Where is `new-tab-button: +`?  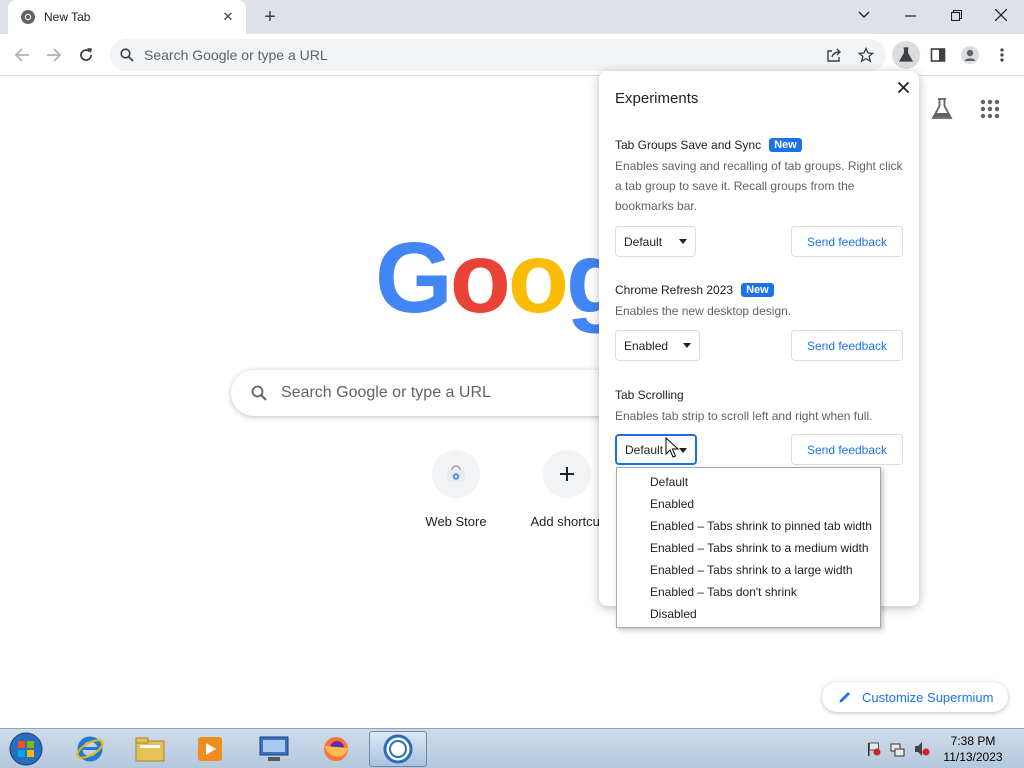 new-tab-button: + is located at coordinates (270, 17).